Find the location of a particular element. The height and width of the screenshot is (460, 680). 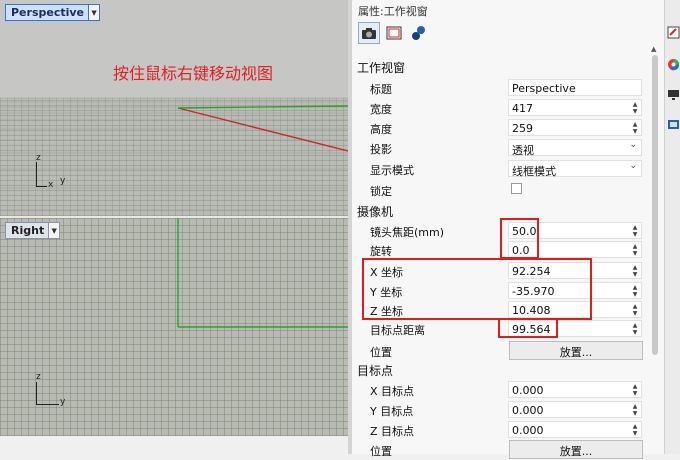

width-field: 417 ▲ ▼ is located at coordinates (575, 107).